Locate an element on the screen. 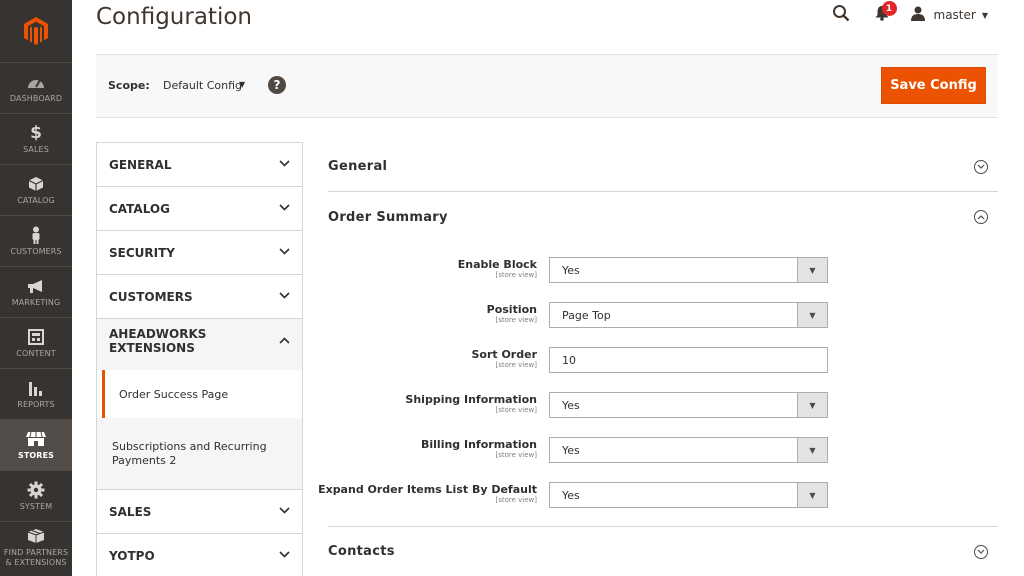 This screenshot has width=1024, height=576. tab-label: CATALOG is located at coordinates (139, 208).